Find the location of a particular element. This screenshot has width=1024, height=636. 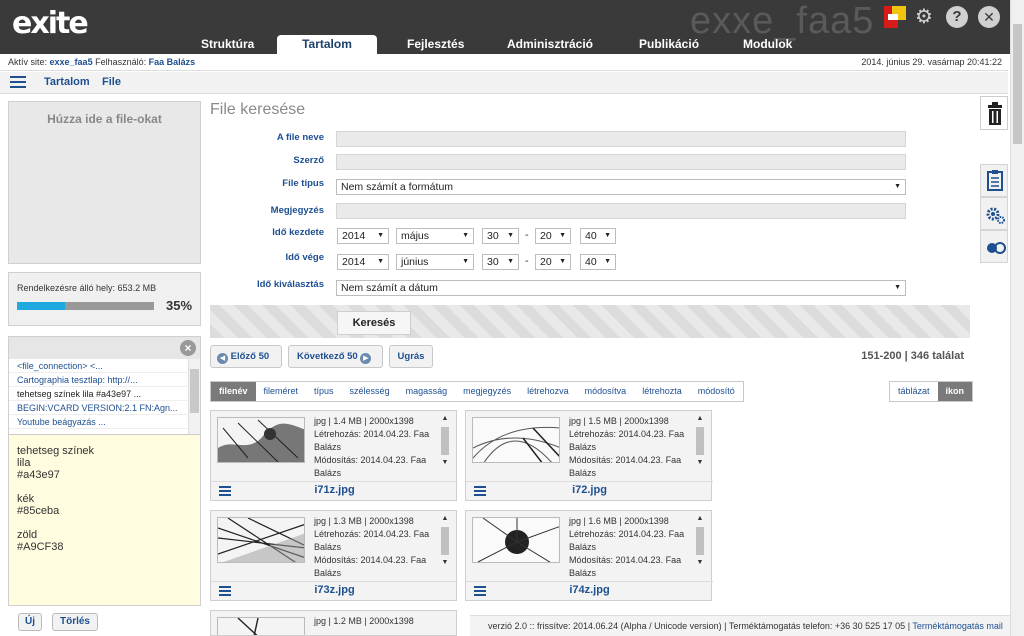

toggle-icon is located at coordinates (994, 246).